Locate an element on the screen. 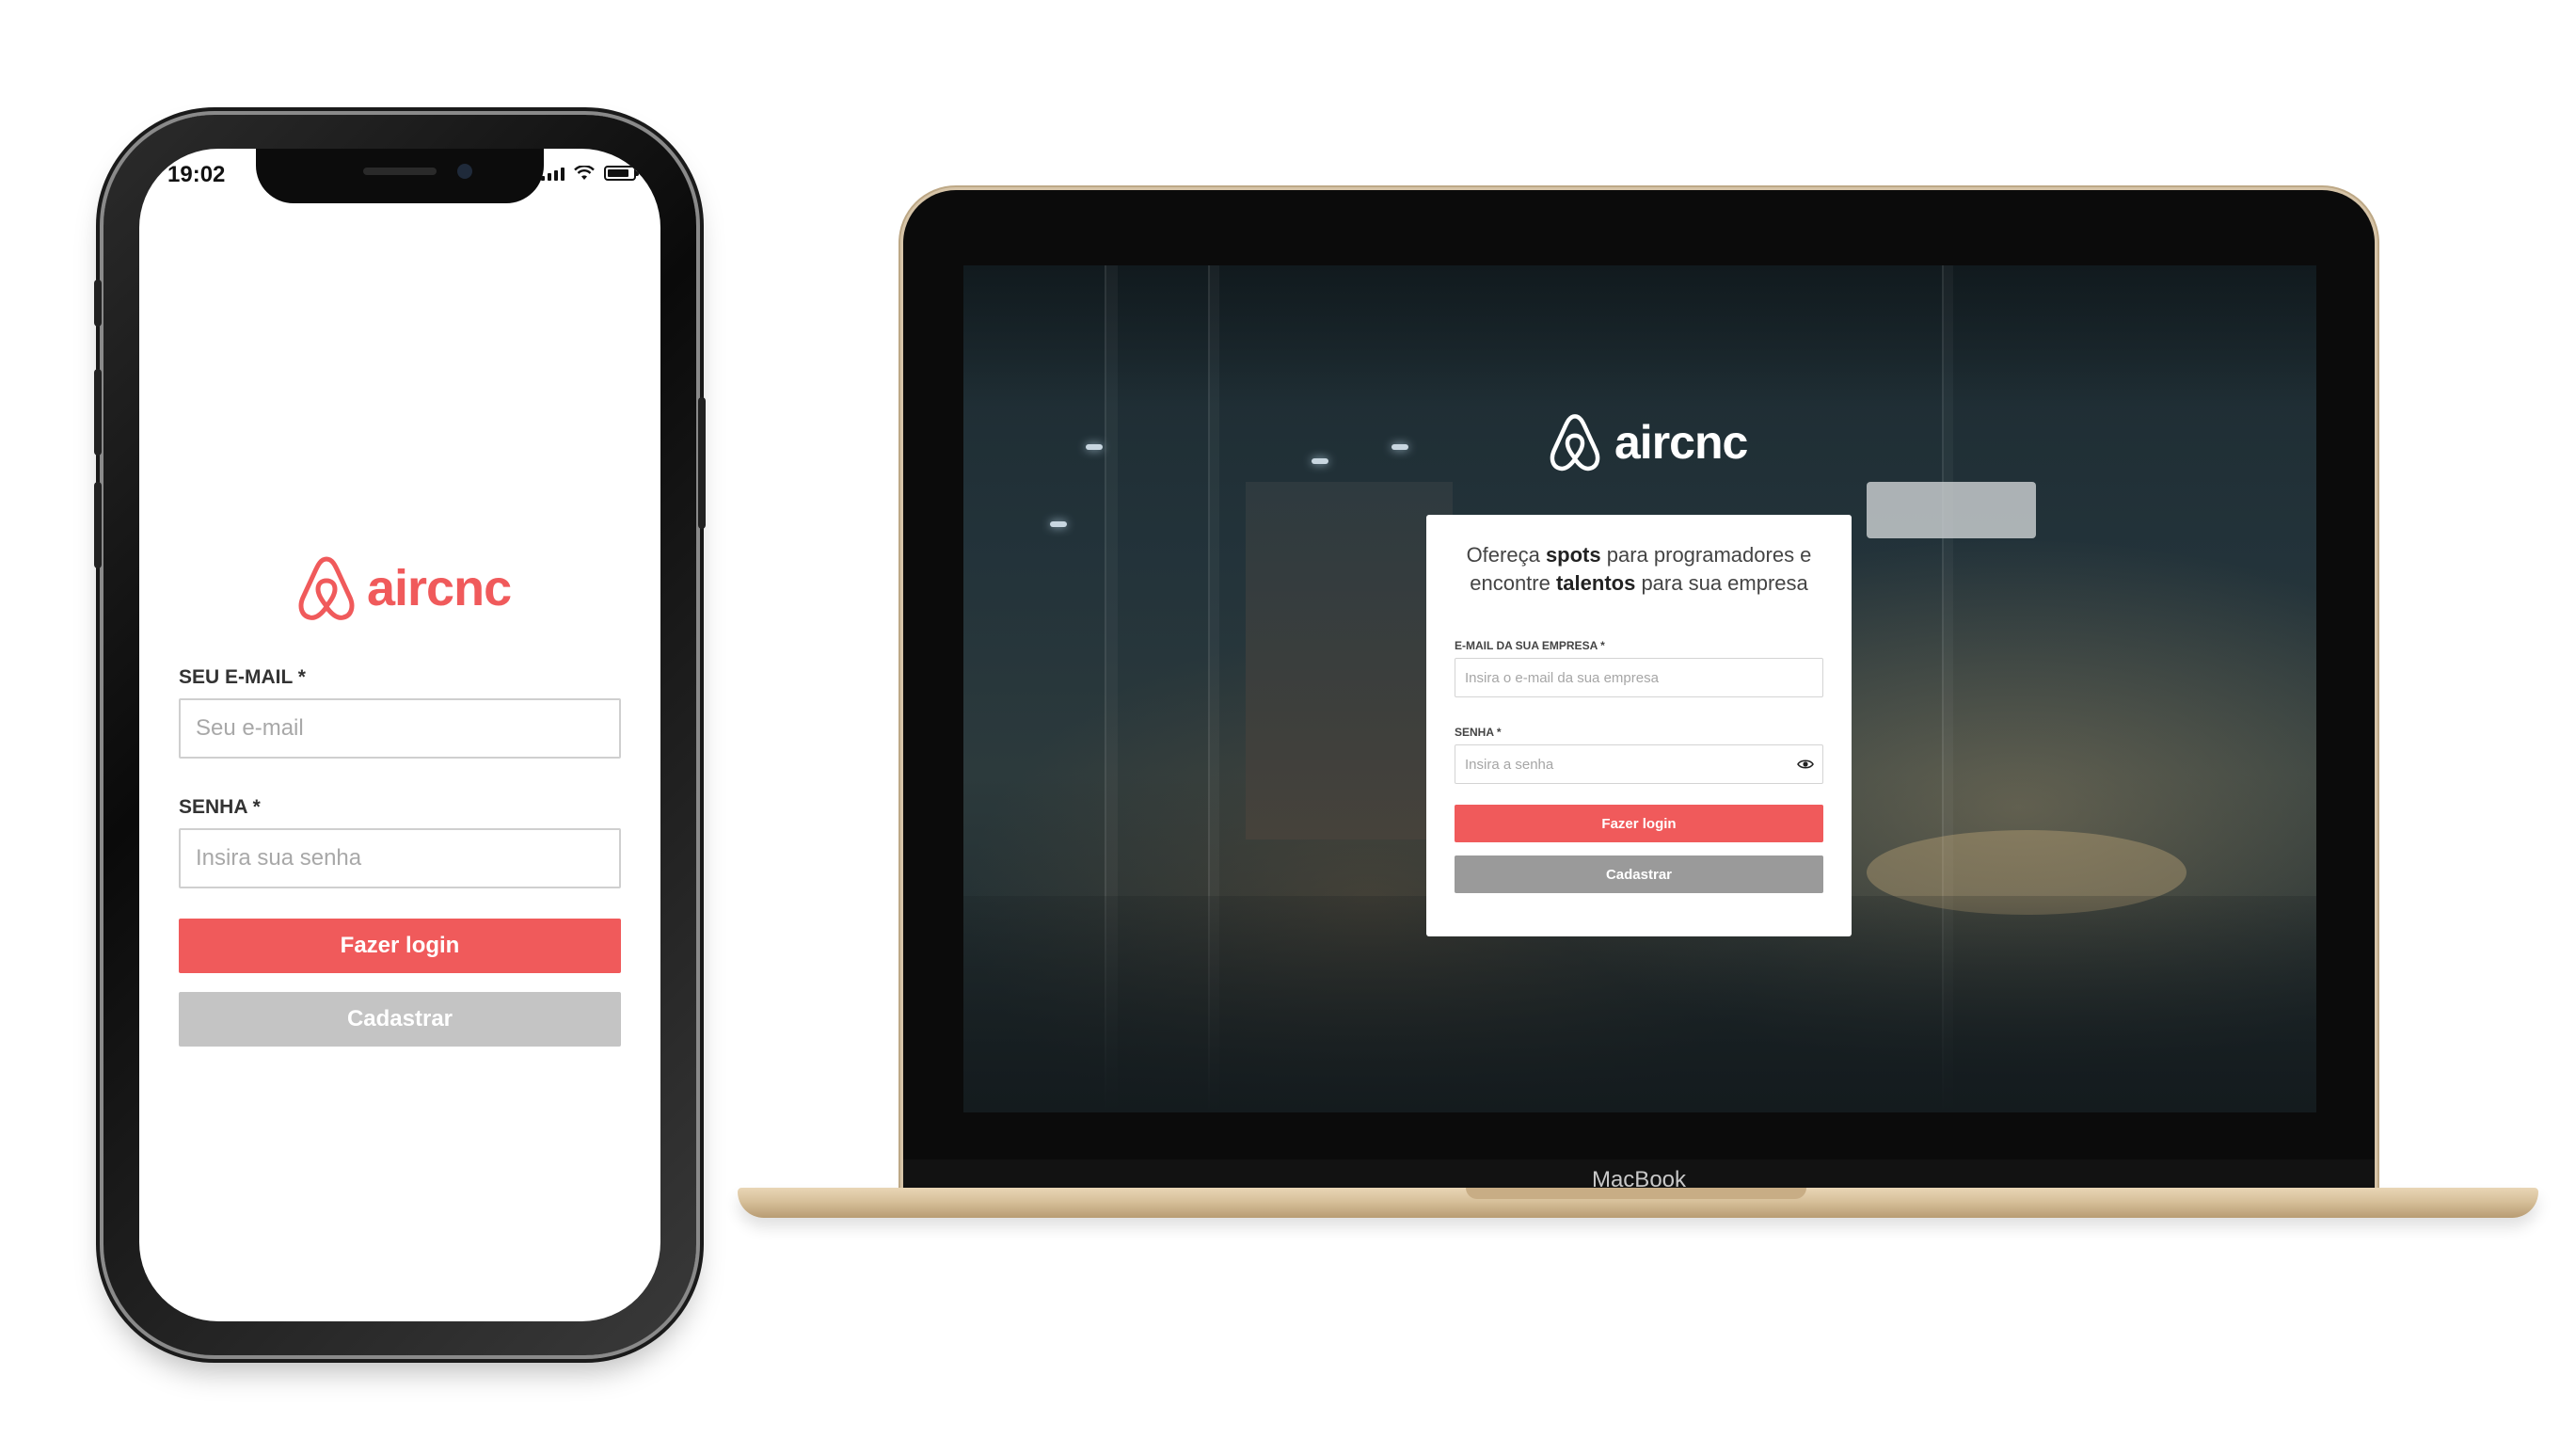 The height and width of the screenshot is (1455, 2576). phone-notch is located at coordinates (400, 176).